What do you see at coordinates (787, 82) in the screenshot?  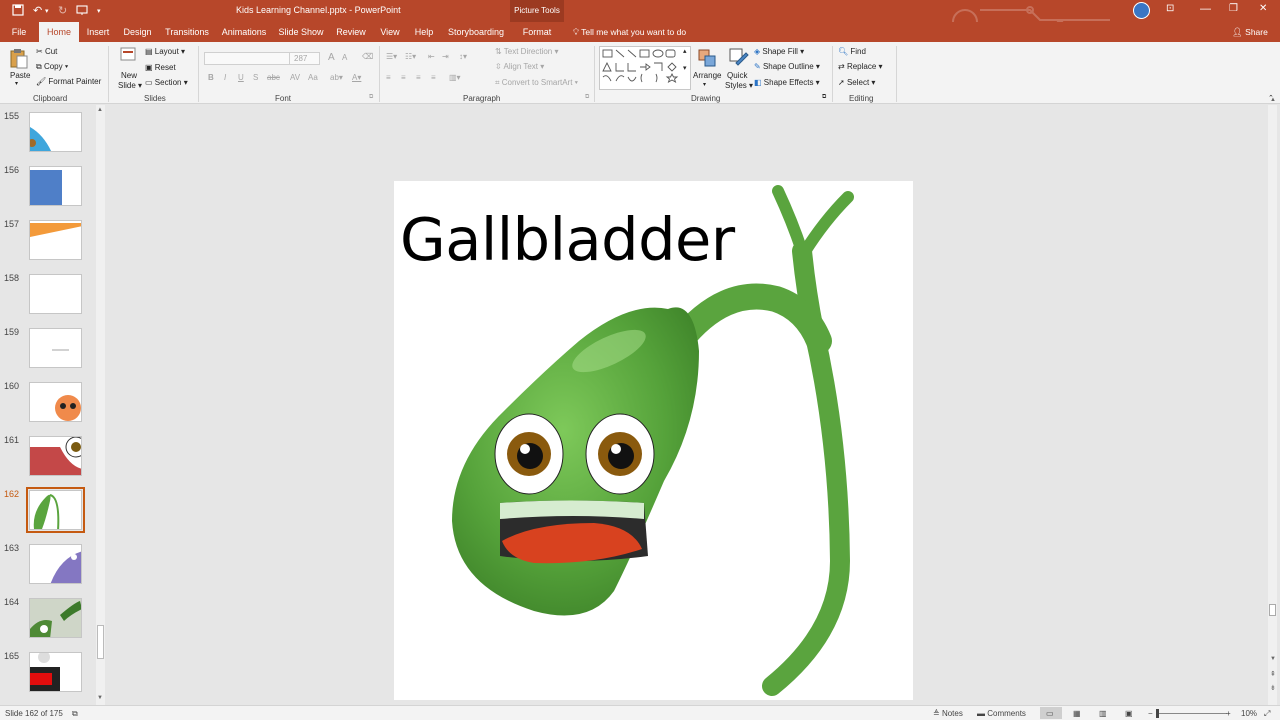 I see `shape-effects-button: ◧ Shape Effects ▾` at bounding box center [787, 82].